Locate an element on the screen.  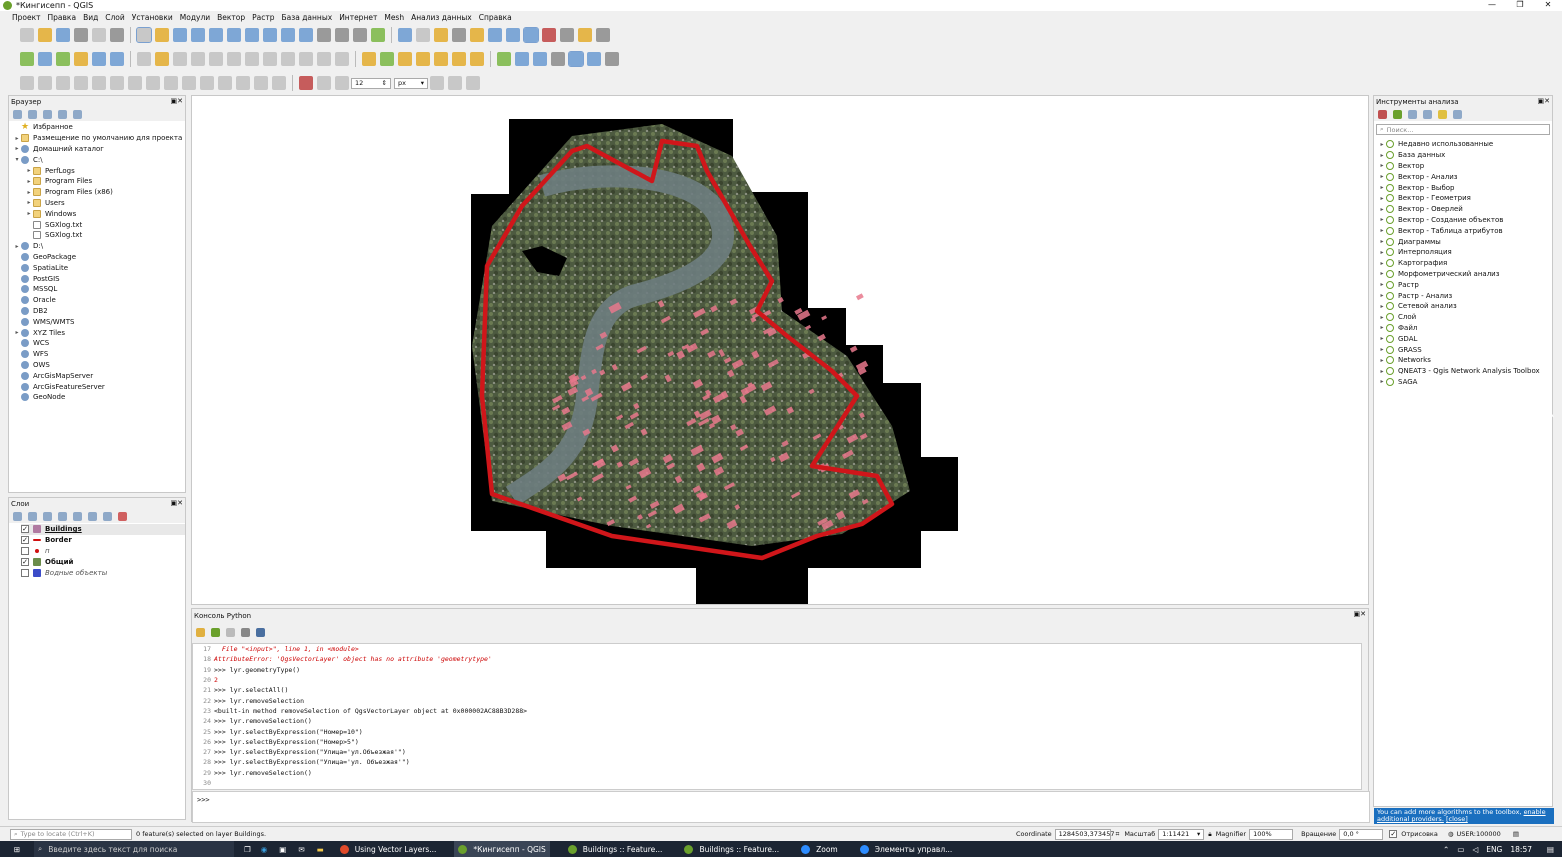
advanced-digitizing-icon is located at coordinates (455, 83).